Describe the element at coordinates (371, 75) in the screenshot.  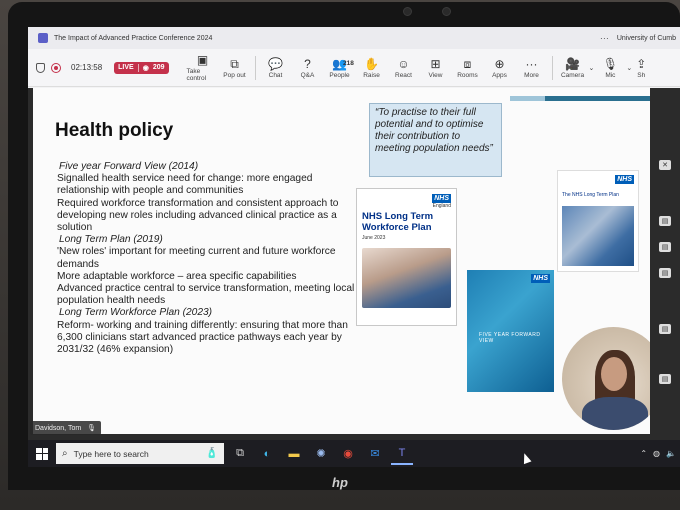
I see `raise-label: Raise` at that location.